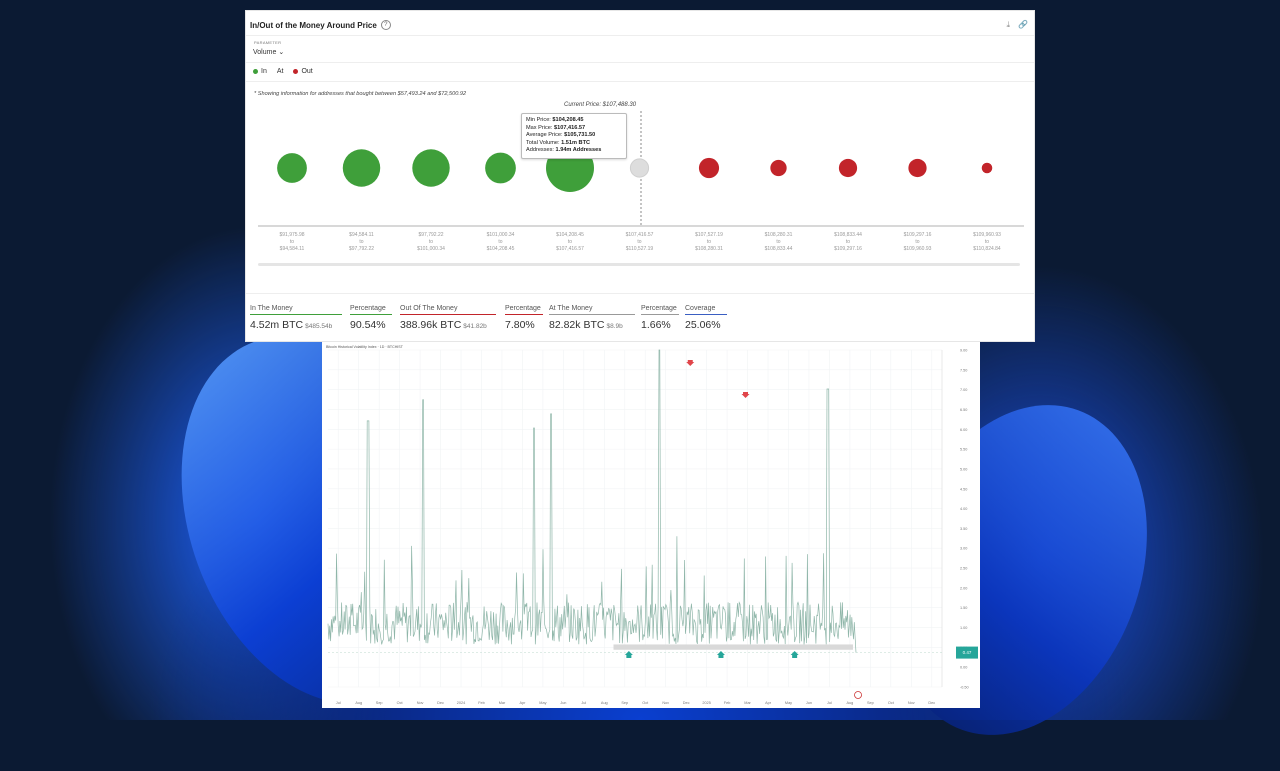  Describe the element at coordinates (917, 242) in the screenshot. I see `range-label: $109,297.16 to $109,960.93` at that location.